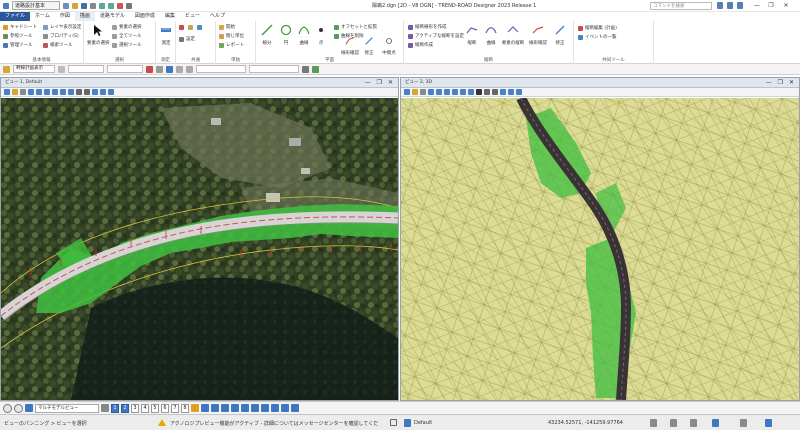 This screenshot has width=800, height=430. I want to click on snap-intersection-icon, so click(255, 408).